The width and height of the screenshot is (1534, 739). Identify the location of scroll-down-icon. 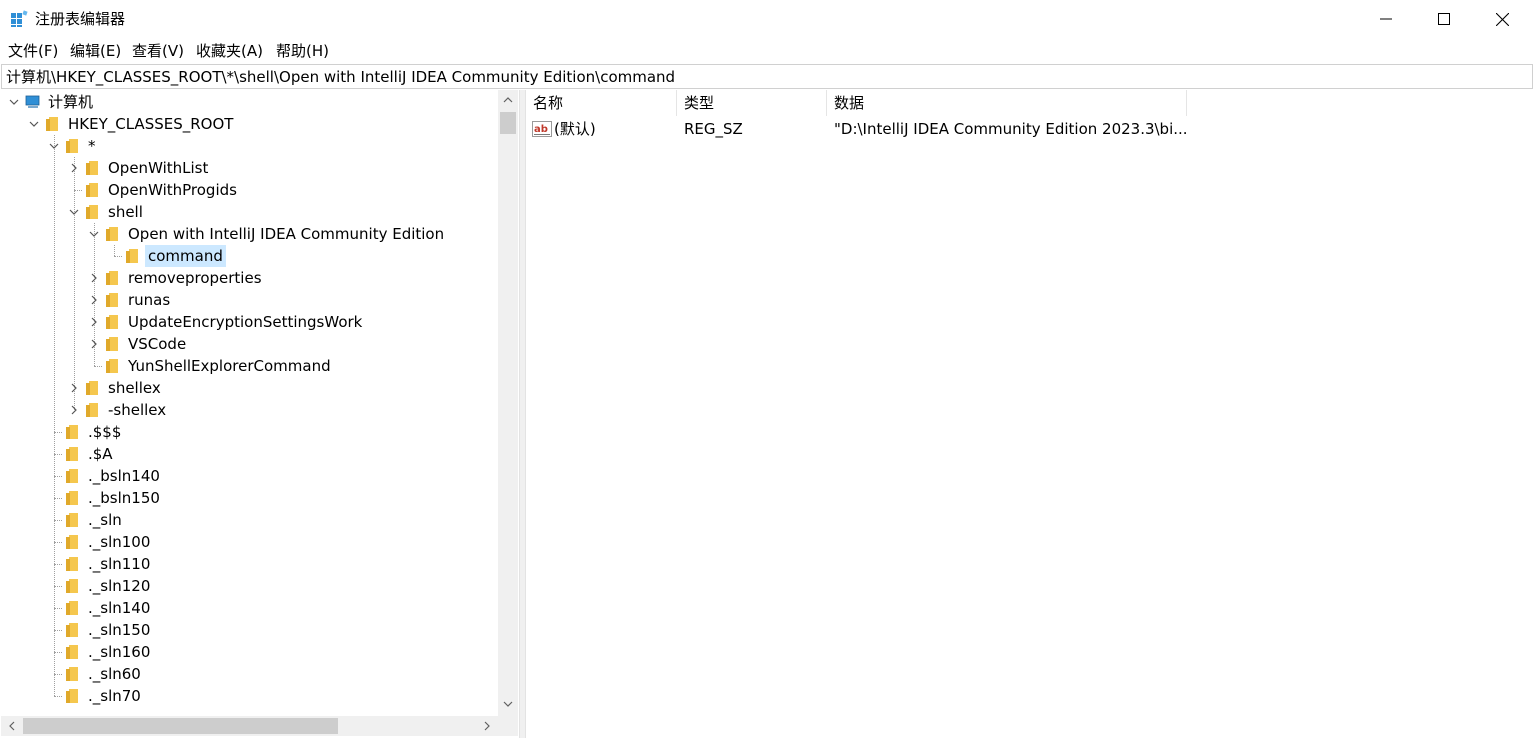
(508, 704).